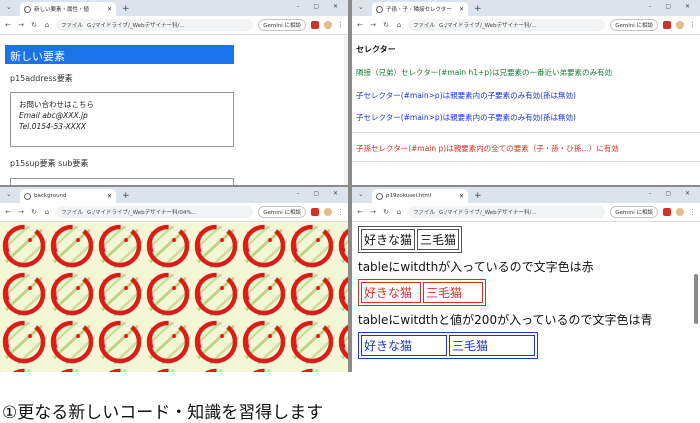 This screenshot has height=423, width=700. Describe the element at coordinates (526, 8) in the screenshot. I see `tab-bar: ⌄ 子孫・子・隣接セレクター ✕ + – ▢ ✕` at that location.